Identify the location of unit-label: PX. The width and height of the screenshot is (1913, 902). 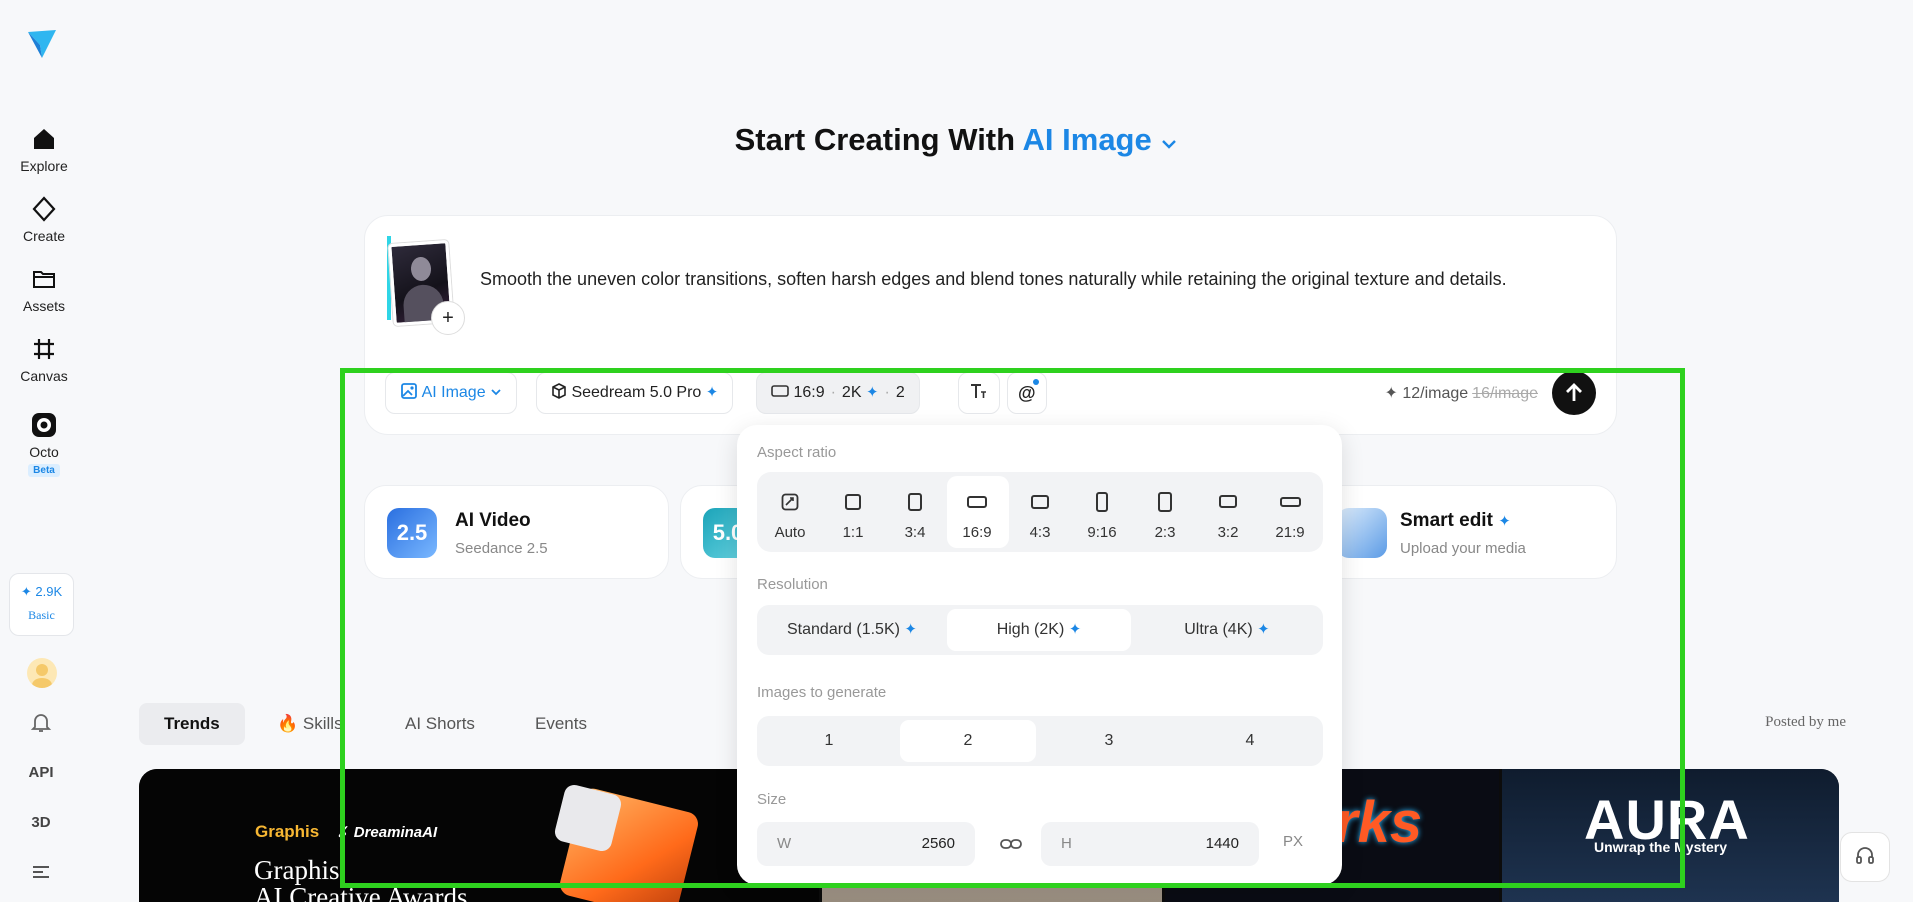
(1293, 841).